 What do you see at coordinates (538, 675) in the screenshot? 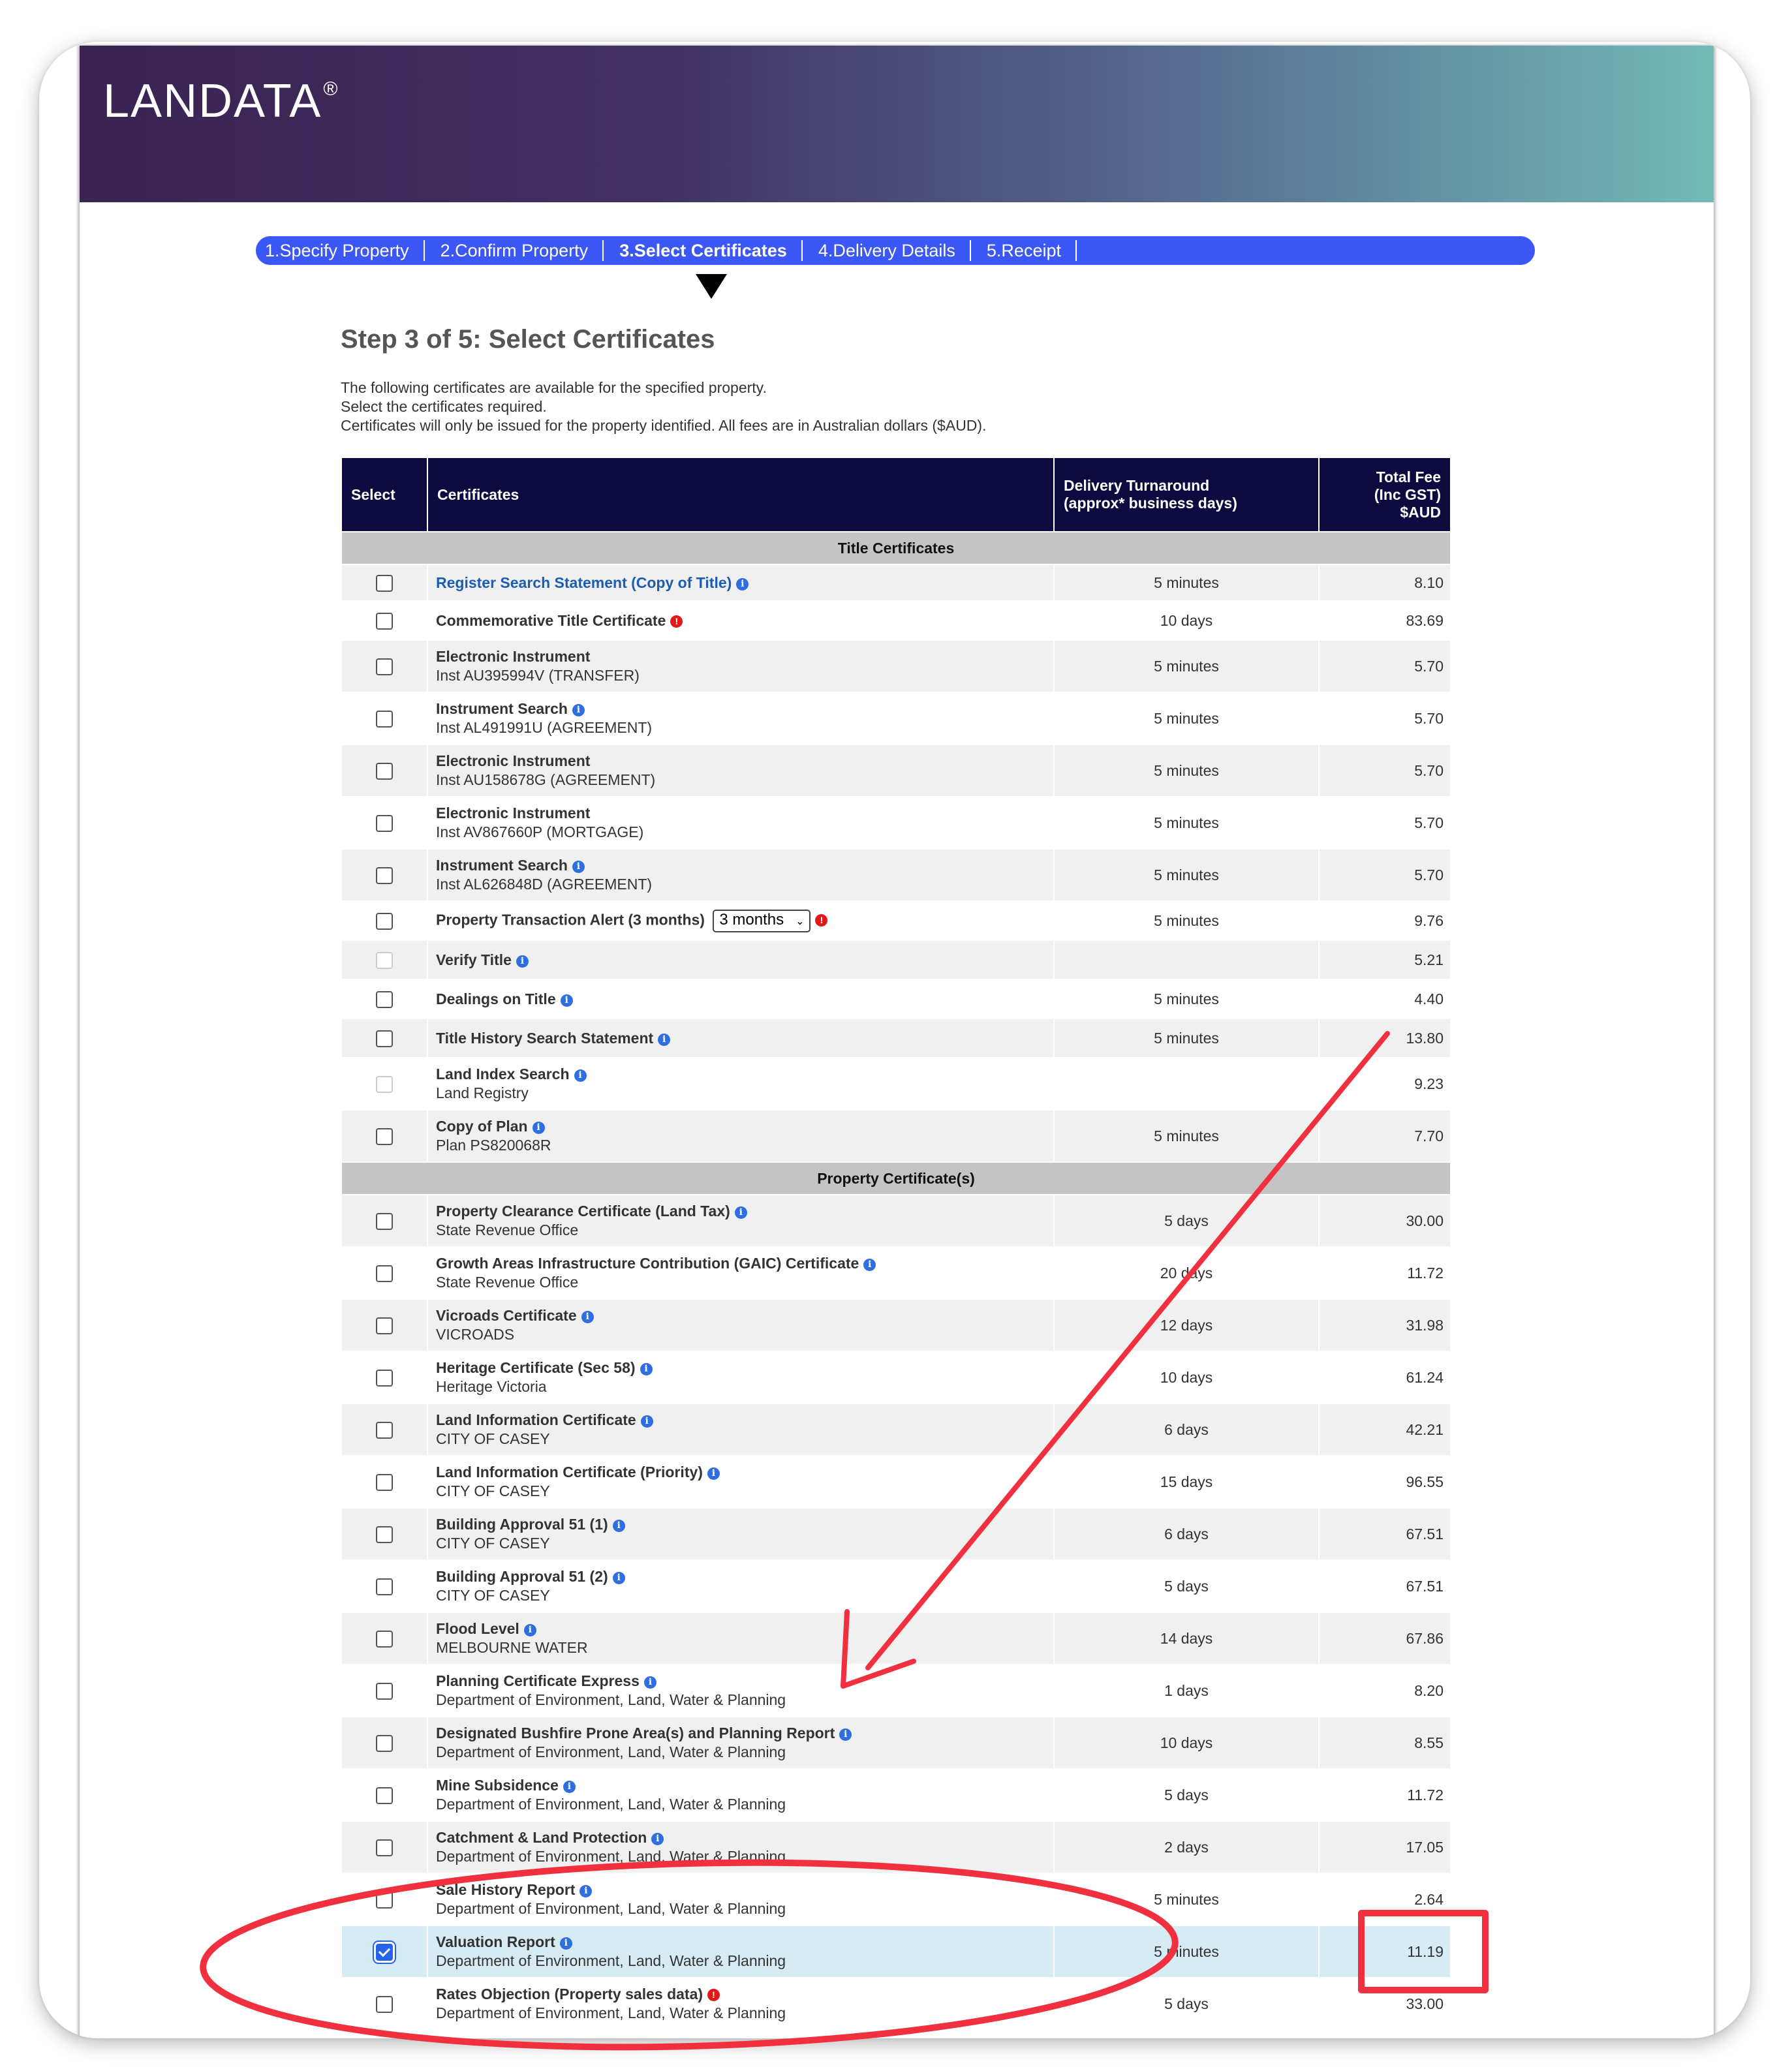
I see `certificate-issuer: Inst AU395994V (TRANSFER)` at bounding box center [538, 675].